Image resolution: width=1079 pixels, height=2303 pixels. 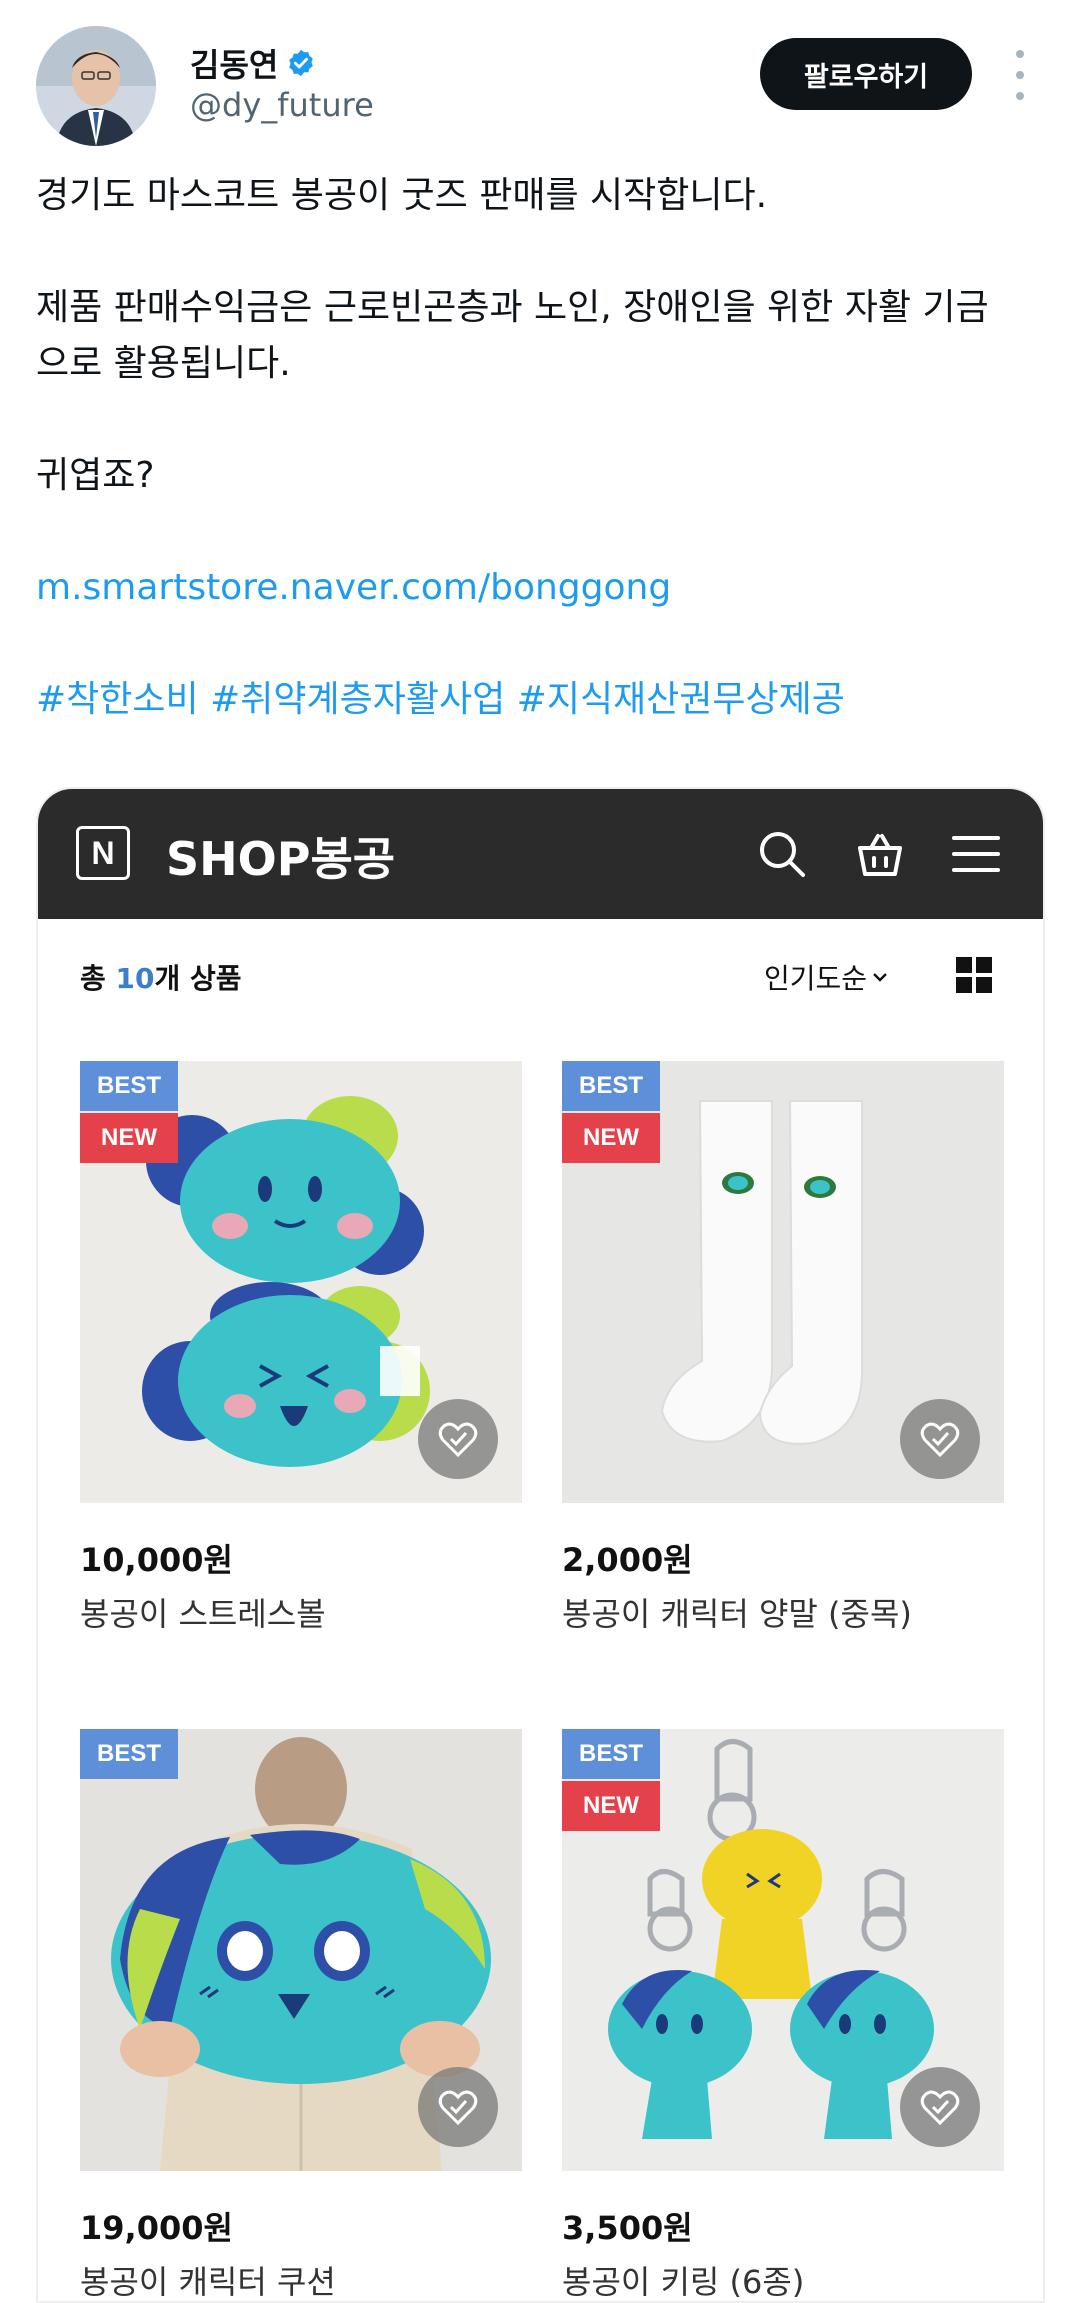 What do you see at coordinates (866, 74) in the screenshot?
I see `follow-button: 팔로우하기` at bounding box center [866, 74].